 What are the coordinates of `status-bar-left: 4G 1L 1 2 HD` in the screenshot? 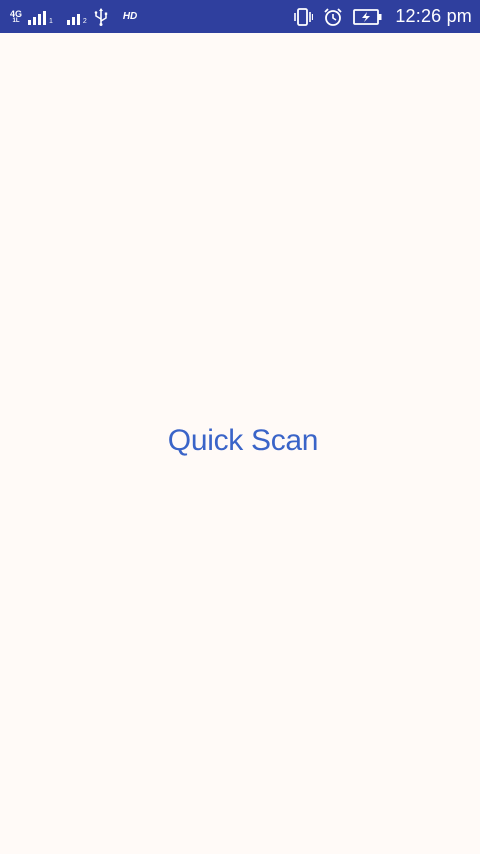 It's located at (73, 16).